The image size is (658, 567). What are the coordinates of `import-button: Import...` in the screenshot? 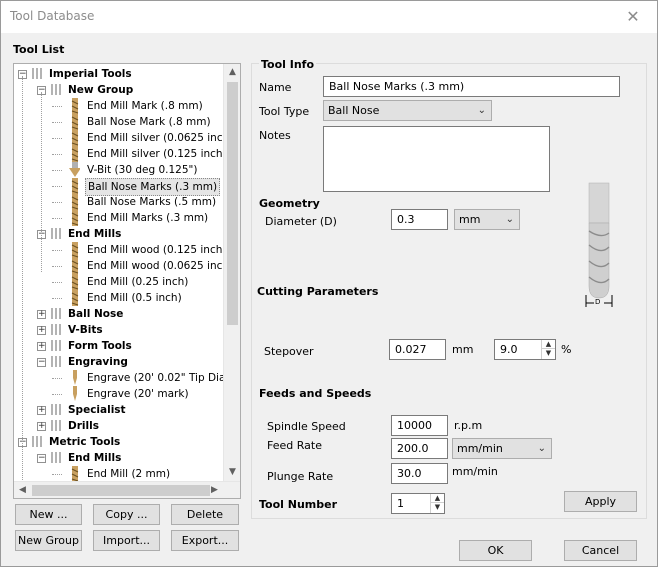 It's located at (126, 540).